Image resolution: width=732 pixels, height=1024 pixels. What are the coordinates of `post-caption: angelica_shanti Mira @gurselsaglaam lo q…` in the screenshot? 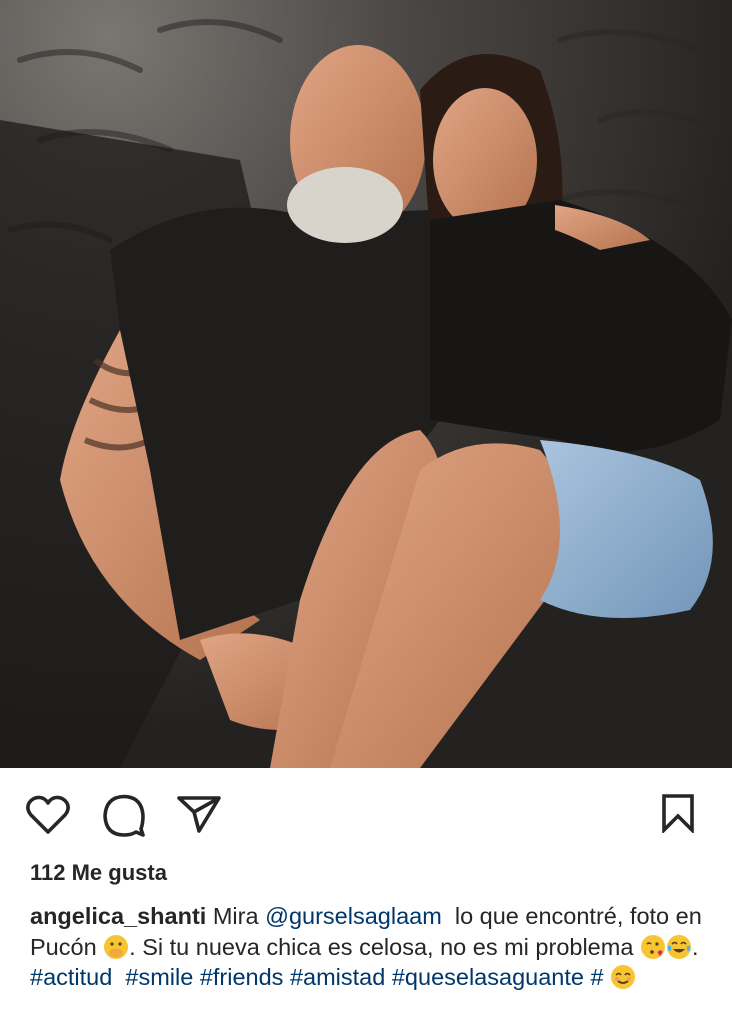 It's located at (375, 947).